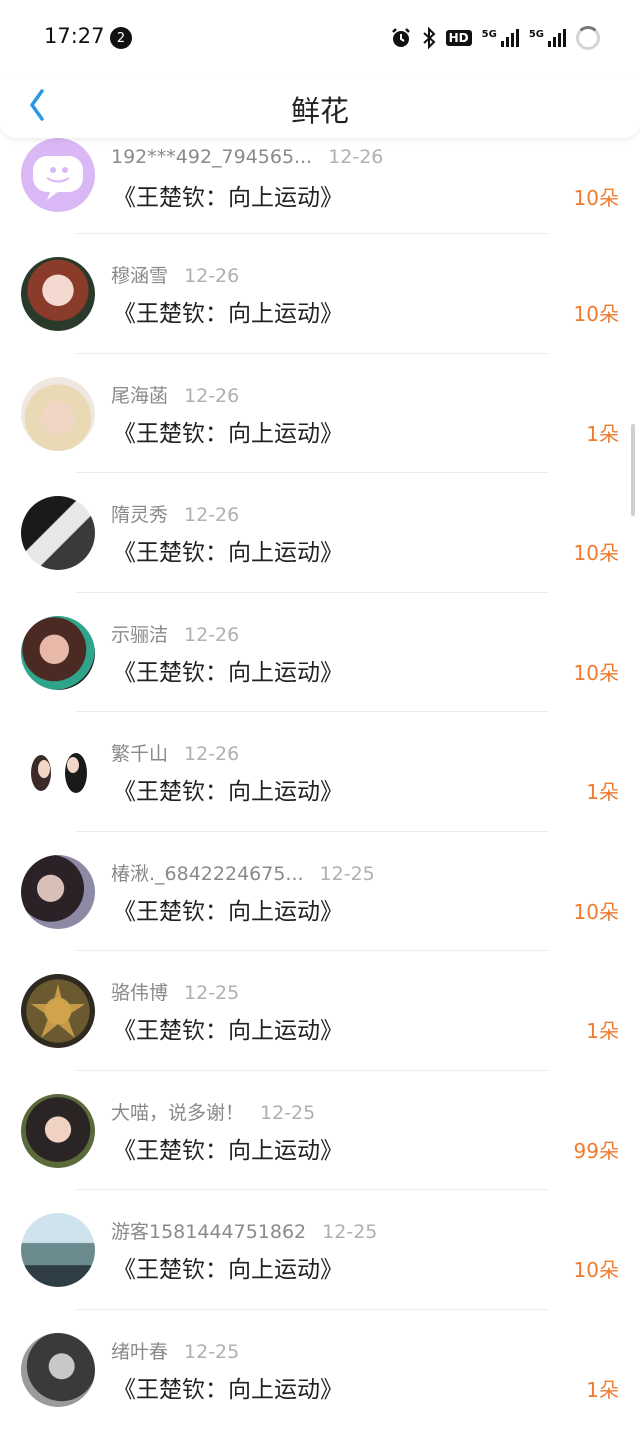 This screenshot has width=640, height=1431. Describe the element at coordinates (320, 38) in the screenshot. I see `status-bar: 17:27 2 HD 5G 5G` at that location.